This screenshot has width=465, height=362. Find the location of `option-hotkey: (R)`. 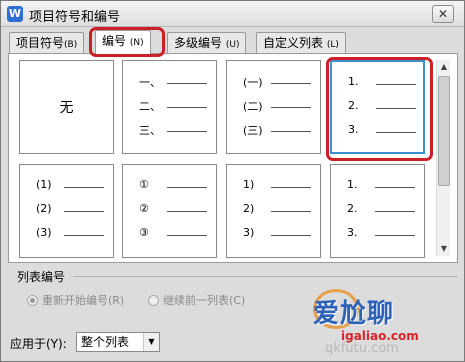

option-hotkey: (R) is located at coordinates (116, 300).